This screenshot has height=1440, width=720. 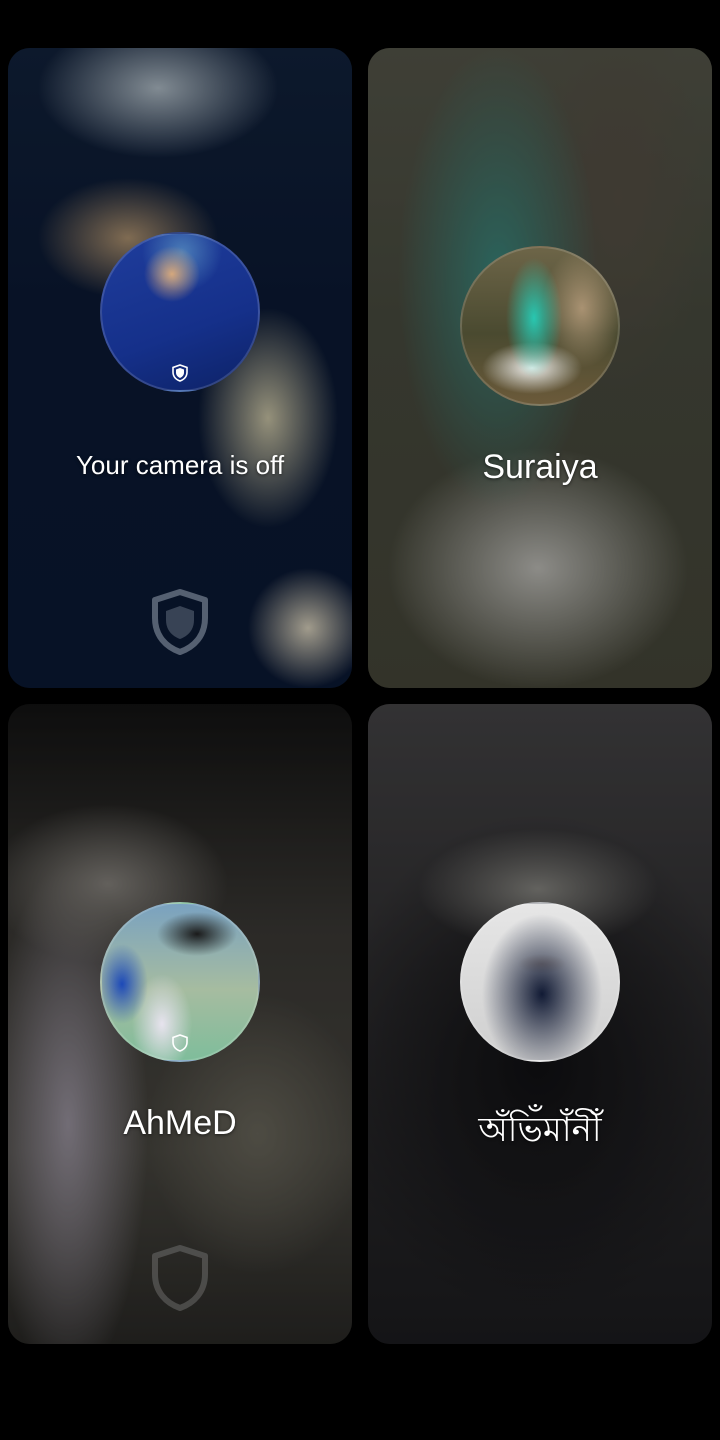 I want to click on participant-name: Suraiya, so click(x=540, y=467).